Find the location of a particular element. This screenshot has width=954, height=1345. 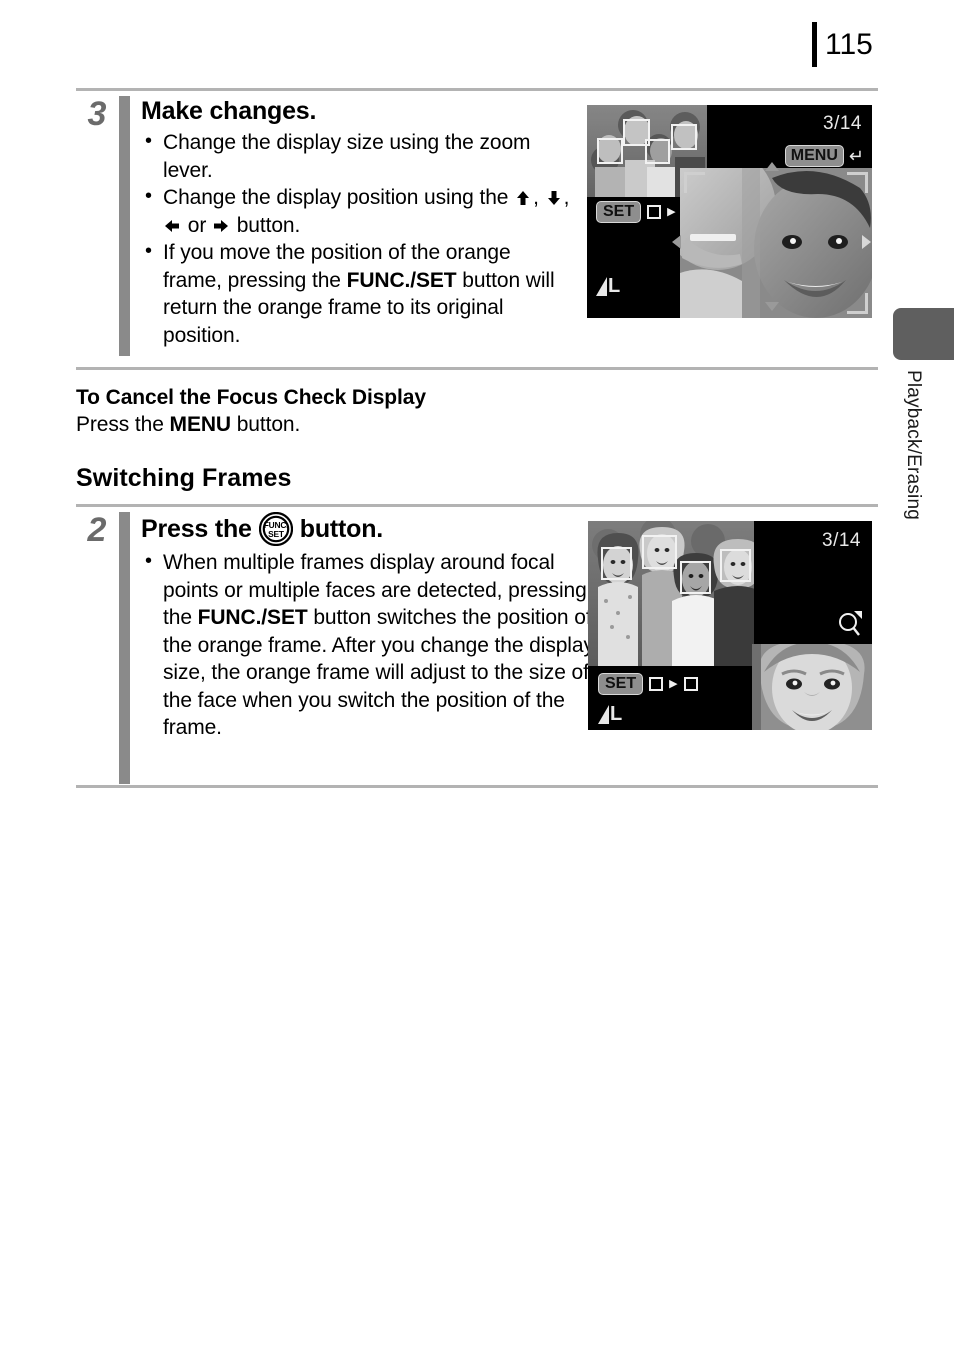

step-title-text-before: Press the is located at coordinates (196, 529).